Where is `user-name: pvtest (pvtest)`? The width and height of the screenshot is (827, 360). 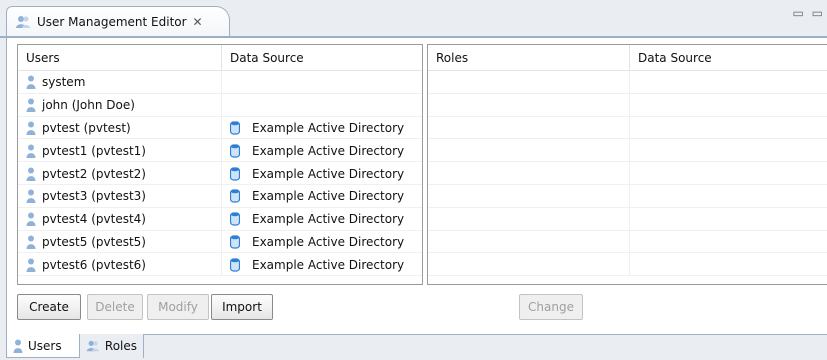
user-name: pvtest (pvtest) is located at coordinates (86, 127).